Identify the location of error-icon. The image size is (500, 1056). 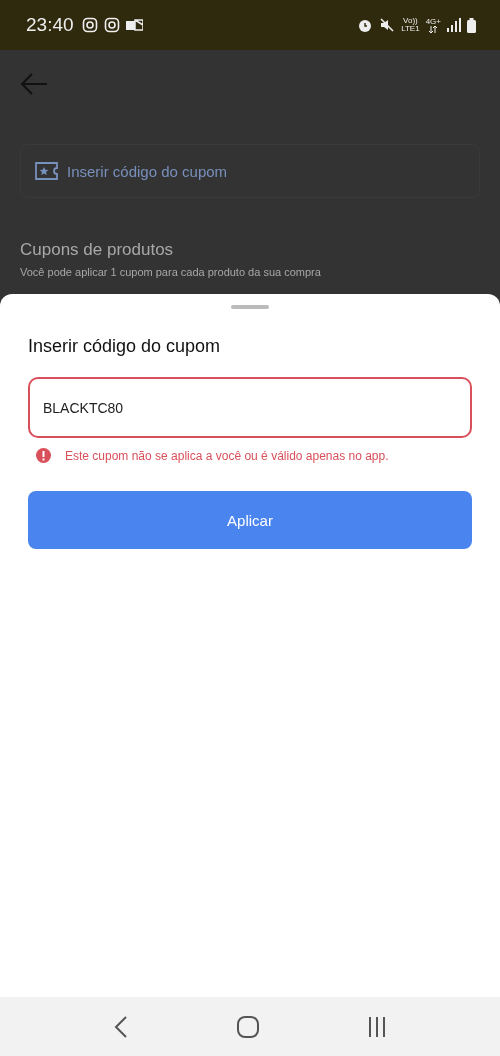
(43, 455).